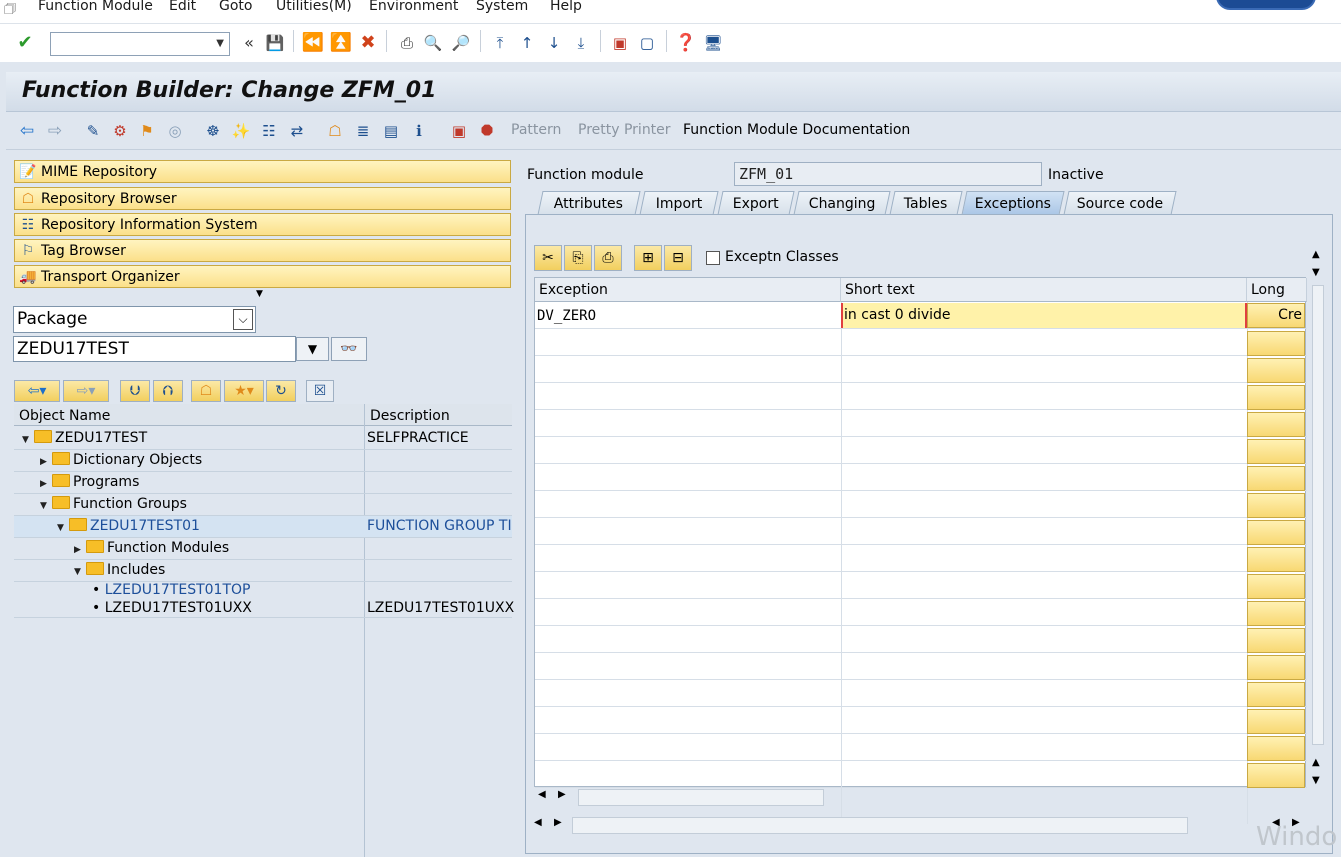 This screenshot has width=1341, height=857. I want to click on horizontal-scrollbar-outer: ◀ ▶ ◀ ▶, so click(929, 826).